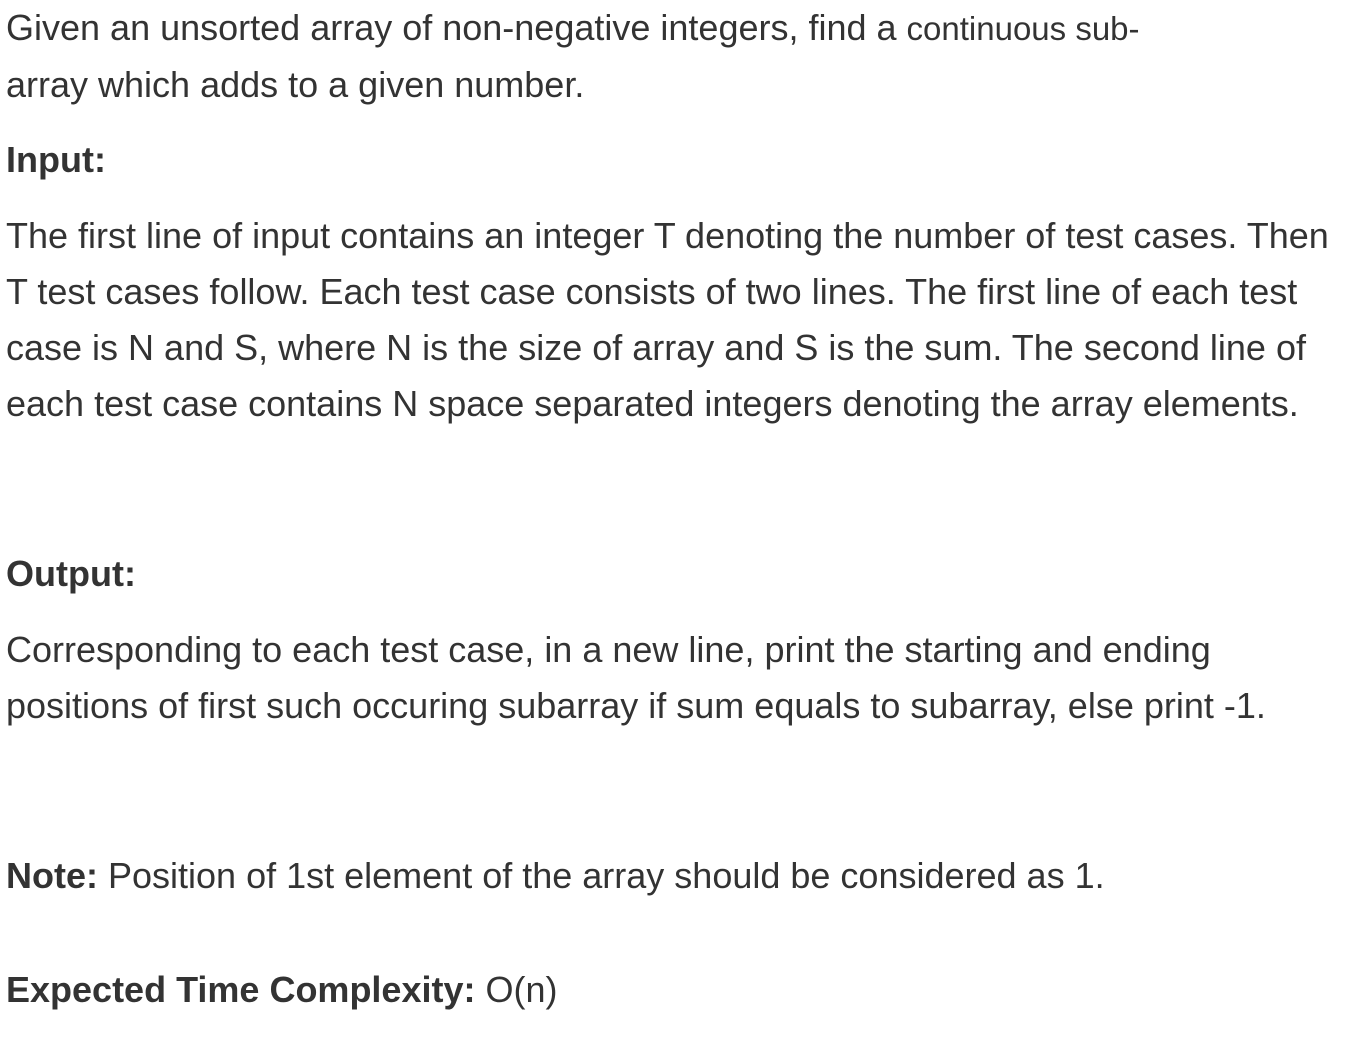 The image size is (1366, 1056). I want to click on complexity-paragraph: Expected Time Complexity: O(n), so click(671, 990).